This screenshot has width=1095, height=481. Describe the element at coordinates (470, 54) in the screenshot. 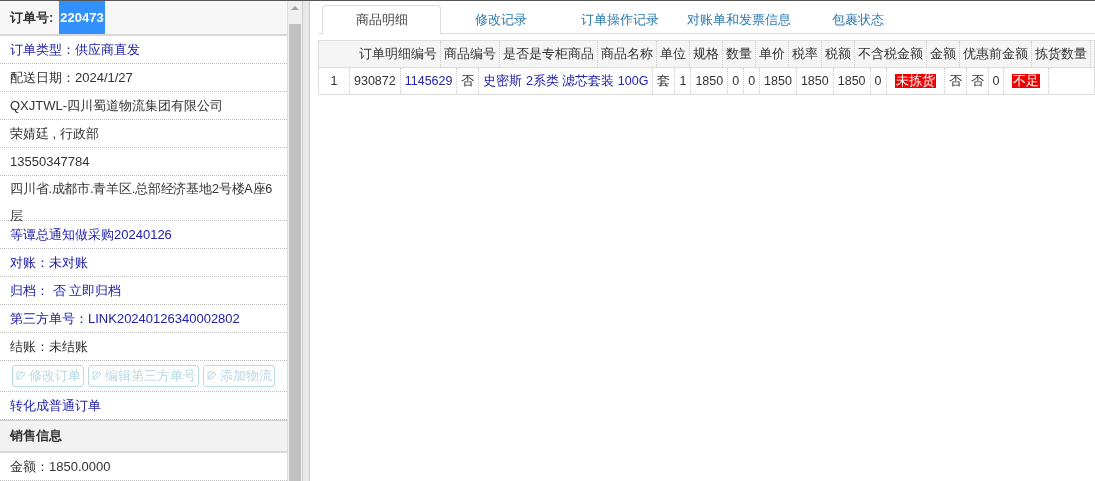

I see `column-header: 商品编号` at that location.